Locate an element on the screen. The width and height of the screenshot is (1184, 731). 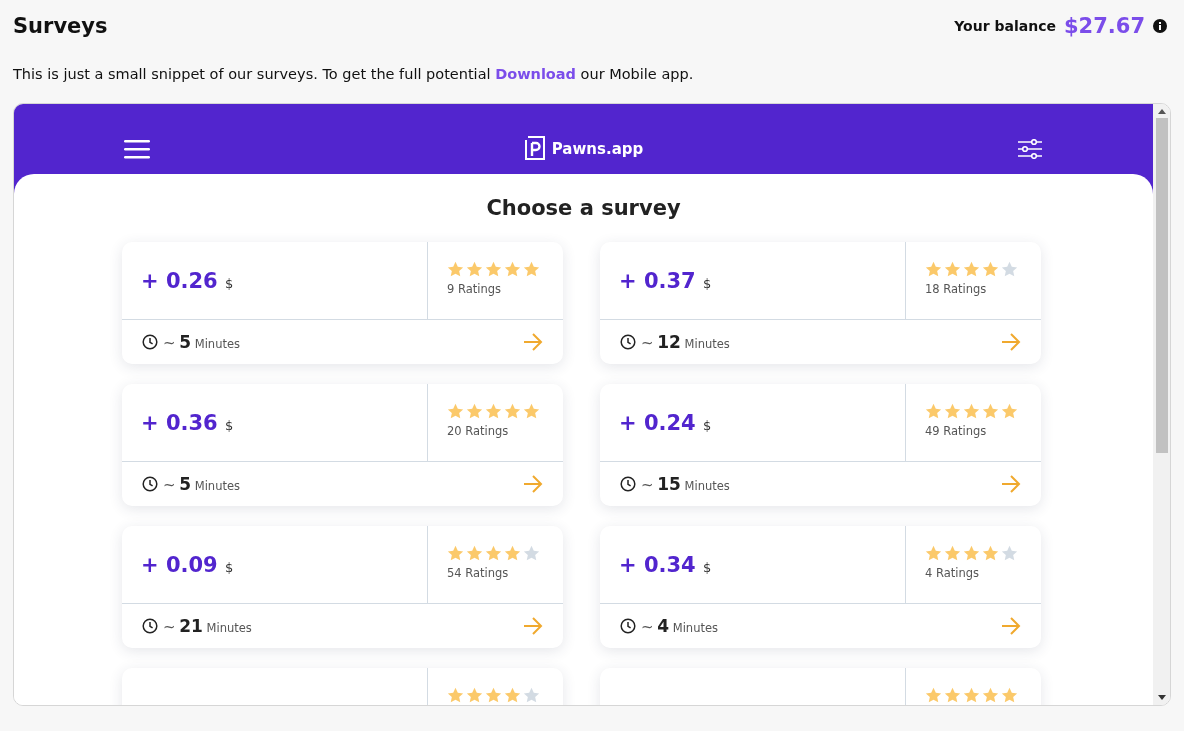
info-icon is located at coordinates (1160, 26).